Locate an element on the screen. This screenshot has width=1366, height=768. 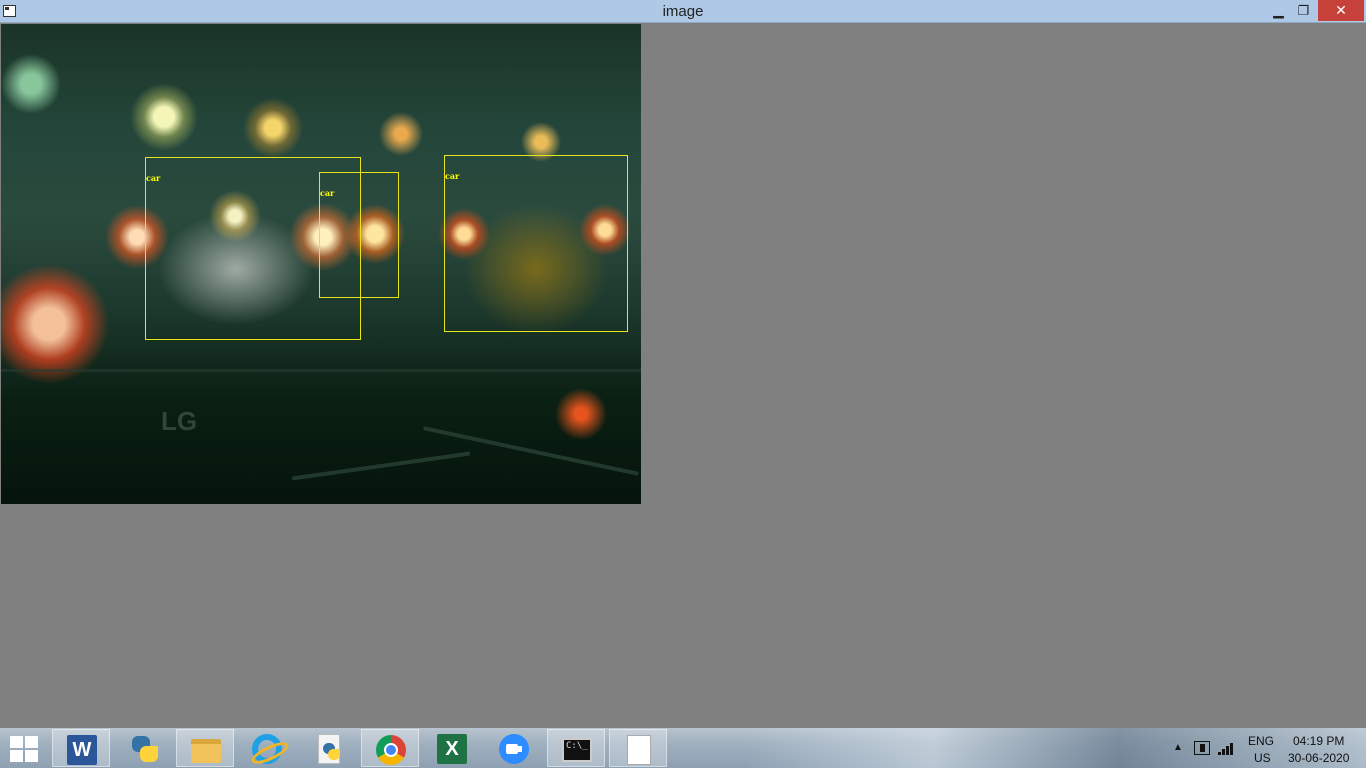
taskbar-item-file-explorer is located at coordinates (205, 748).